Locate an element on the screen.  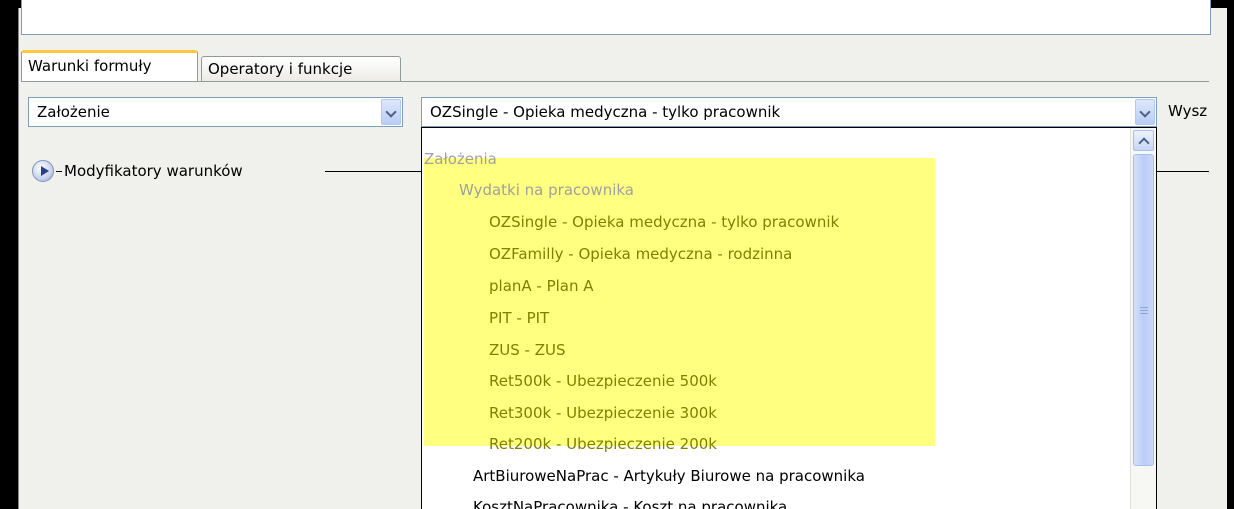
list-item: Ret200k - Ubezpieczenie 200k is located at coordinates (603, 444).